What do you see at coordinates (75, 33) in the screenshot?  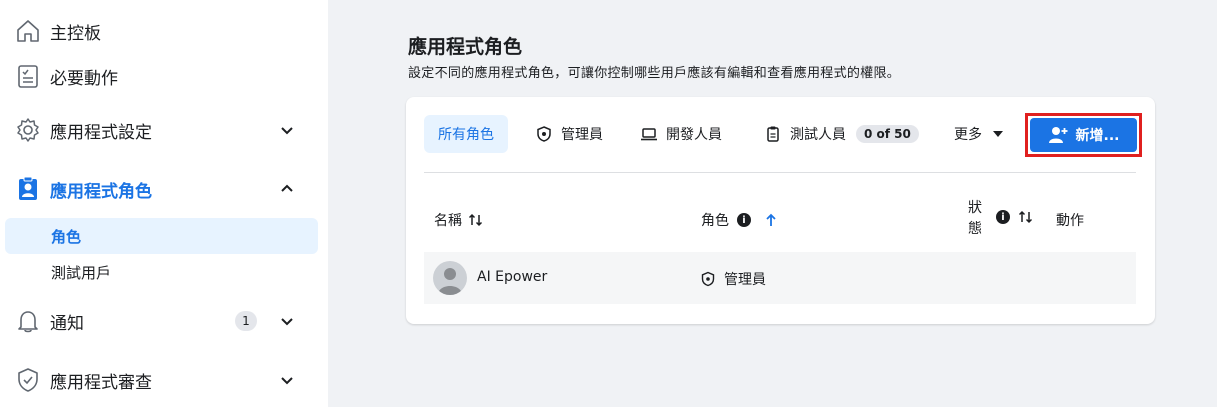 I see `sidebar-item-label: 主控板` at bounding box center [75, 33].